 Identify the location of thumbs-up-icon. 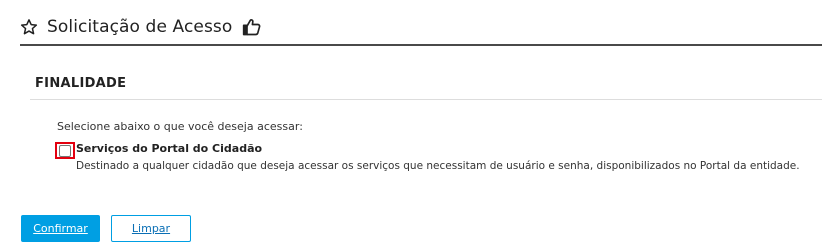
(252, 27).